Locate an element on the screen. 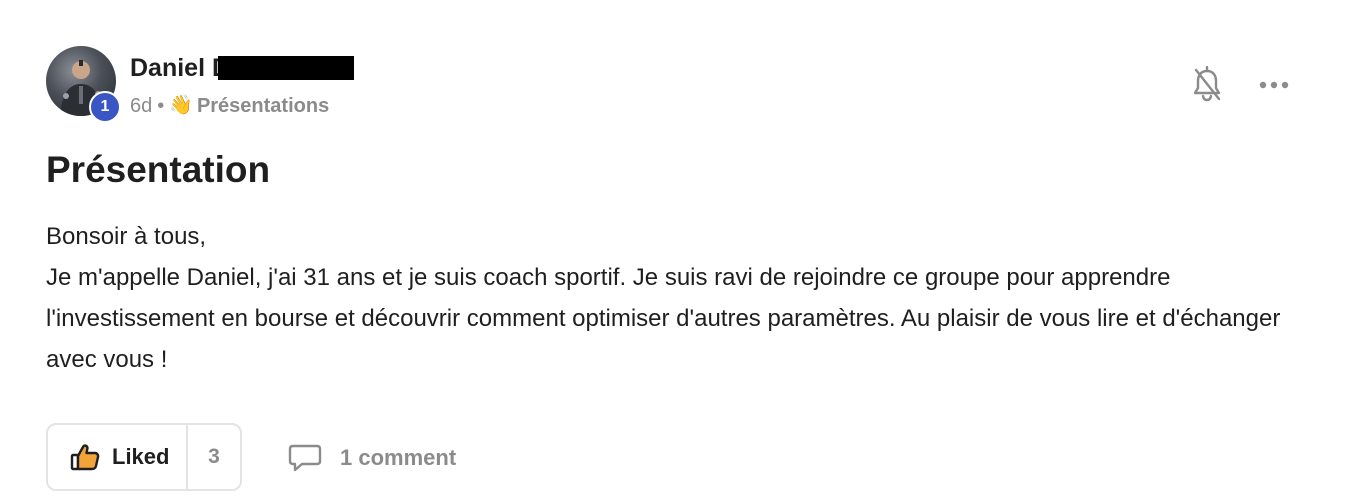  comment-button: 1 comment is located at coordinates (372, 458).